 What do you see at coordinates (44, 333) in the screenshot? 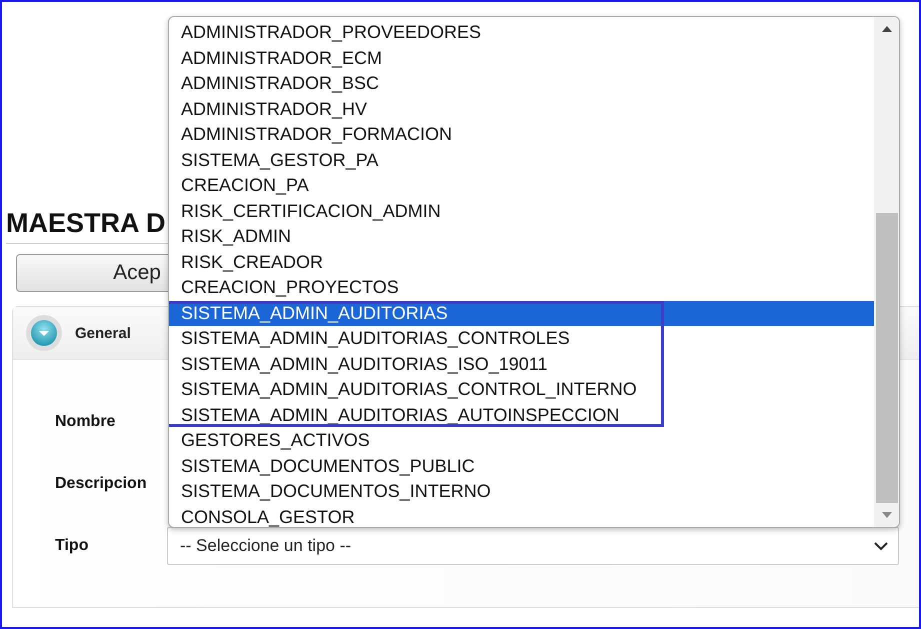
I see `collapse-icon` at bounding box center [44, 333].